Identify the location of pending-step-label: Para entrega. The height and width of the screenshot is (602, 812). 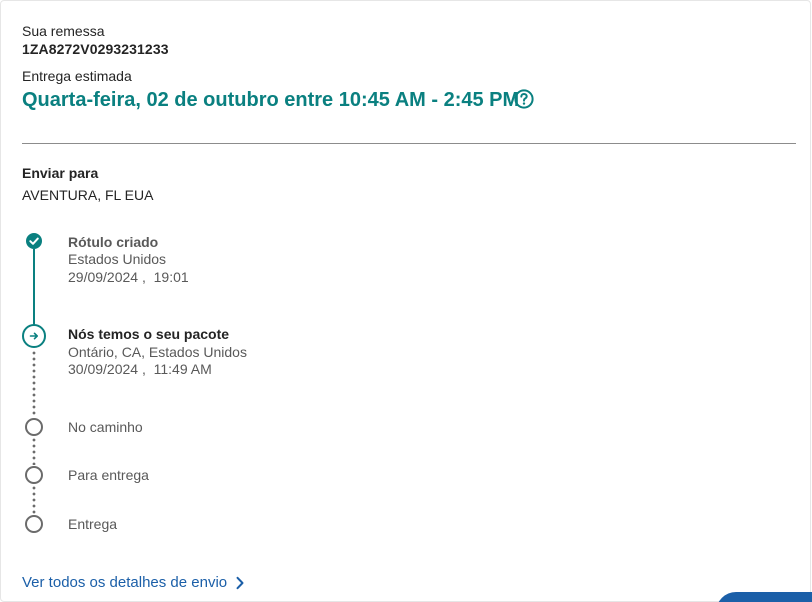
(108, 475).